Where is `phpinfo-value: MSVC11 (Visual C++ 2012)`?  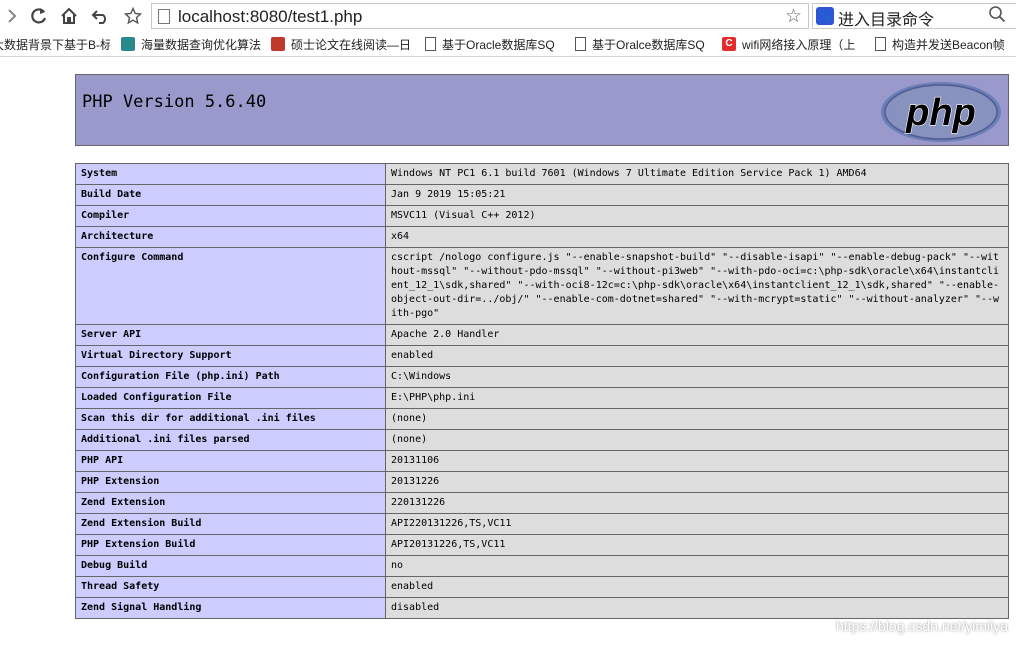
phpinfo-value: MSVC11 (Visual C++ 2012) is located at coordinates (697, 216).